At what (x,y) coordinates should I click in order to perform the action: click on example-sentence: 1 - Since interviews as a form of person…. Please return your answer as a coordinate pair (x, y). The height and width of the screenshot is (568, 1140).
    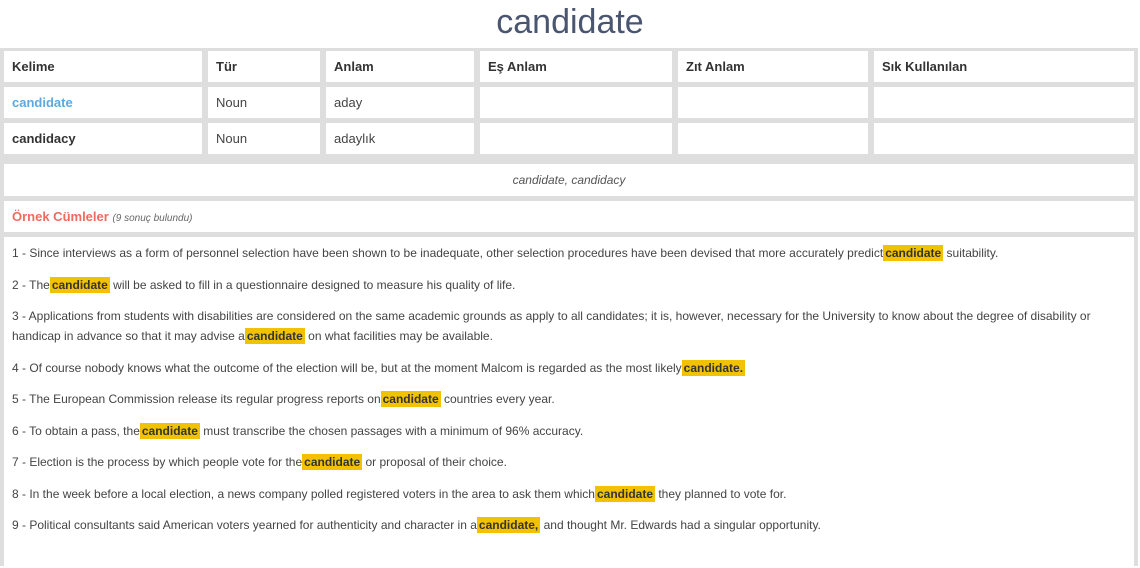
    Looking at the image, I should click on (505, 253).